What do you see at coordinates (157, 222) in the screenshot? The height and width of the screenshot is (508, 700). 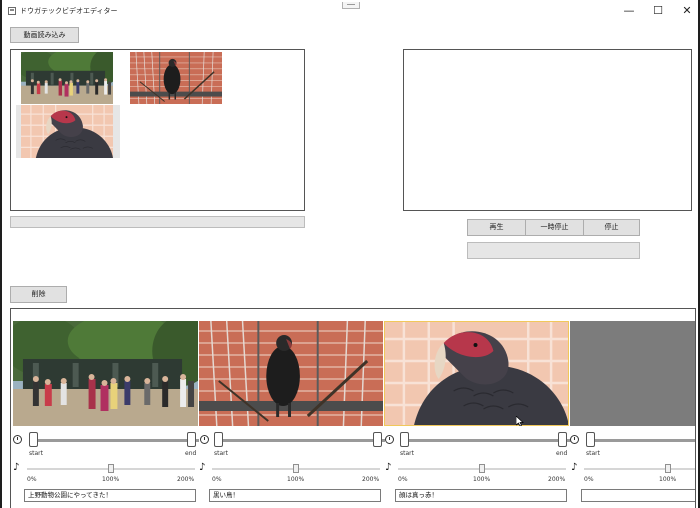 I see `load-progress-bar` at bounding box center [157, 222].